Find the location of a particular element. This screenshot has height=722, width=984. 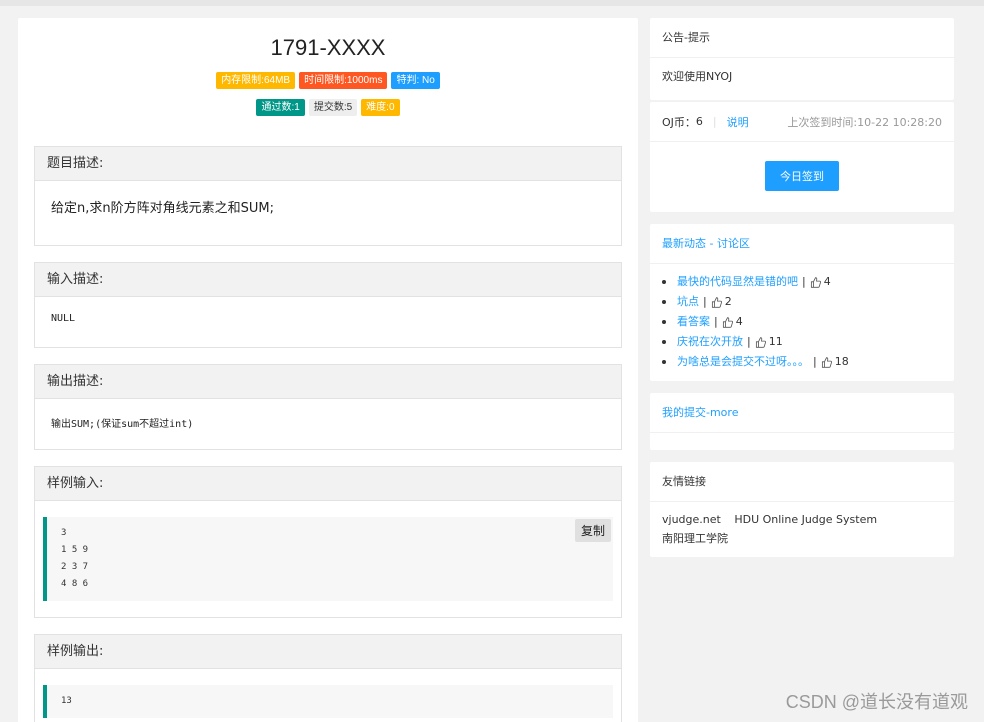

input-heading: 输入描述: is located at coordinates (328, 280).